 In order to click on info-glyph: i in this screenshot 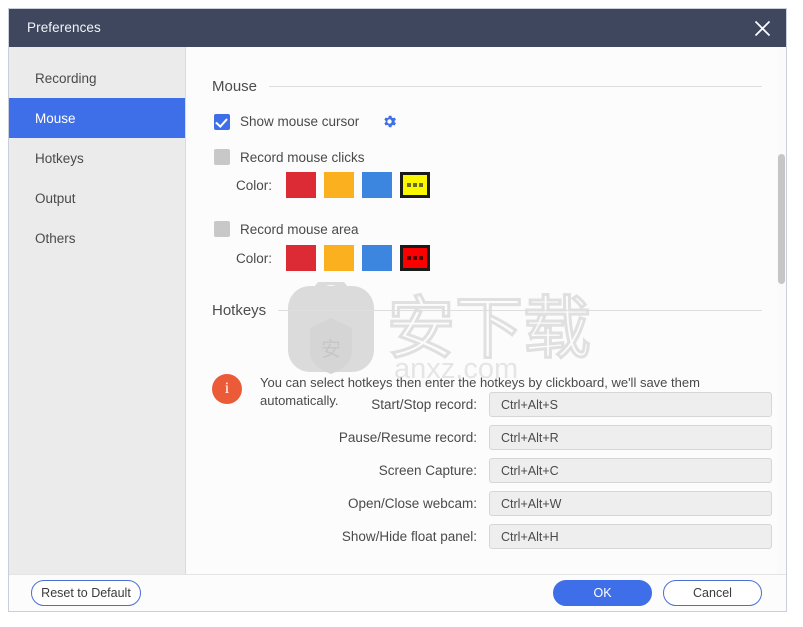, I will do `click(227, 388)`.